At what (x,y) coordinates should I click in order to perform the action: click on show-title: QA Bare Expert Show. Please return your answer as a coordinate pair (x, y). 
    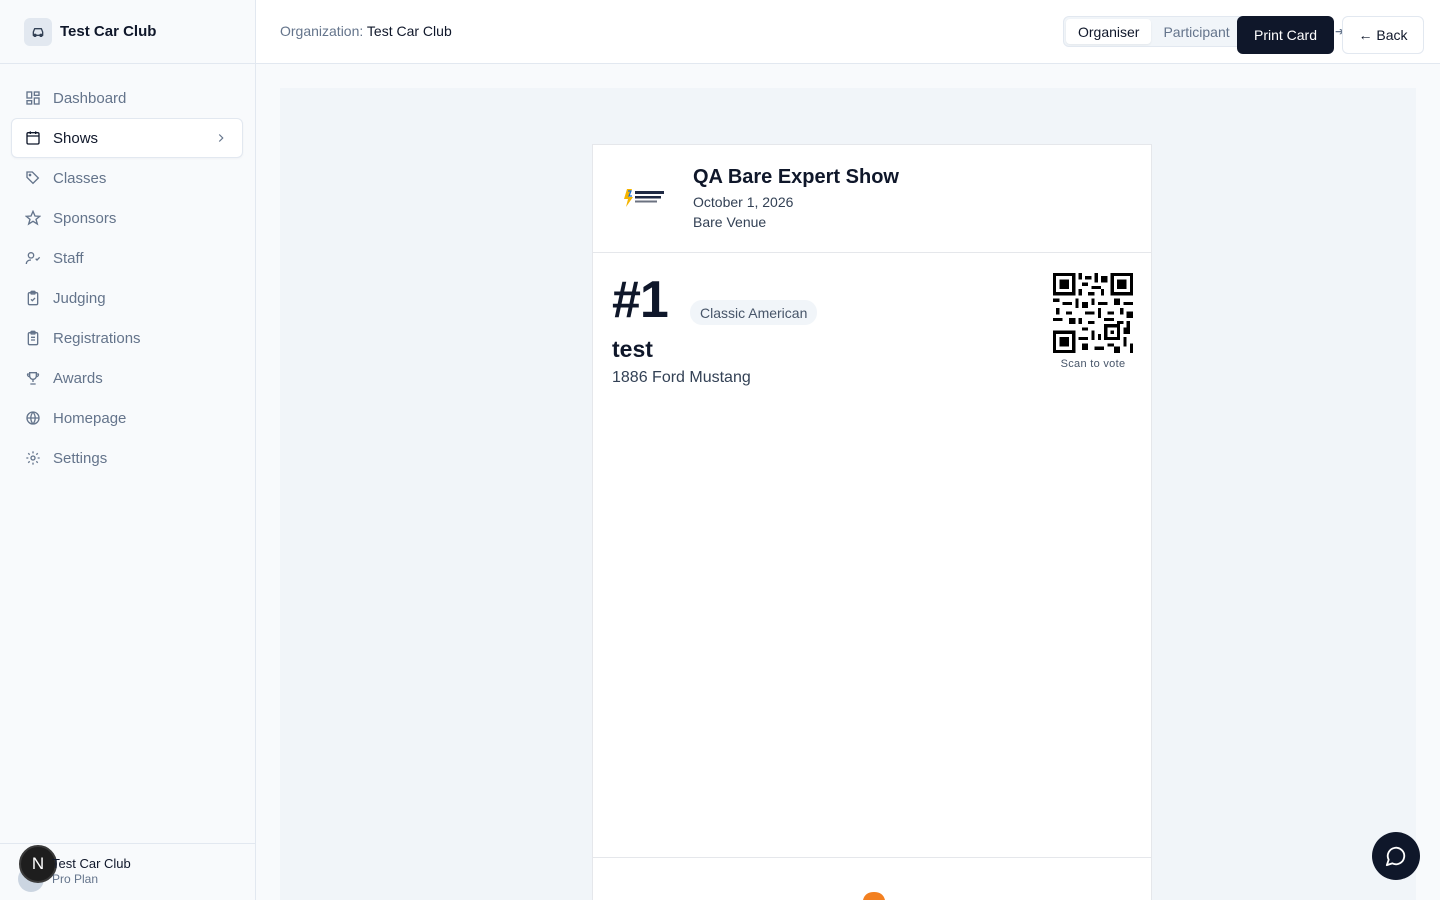
    Looking at the image, I should click on (796, 177).